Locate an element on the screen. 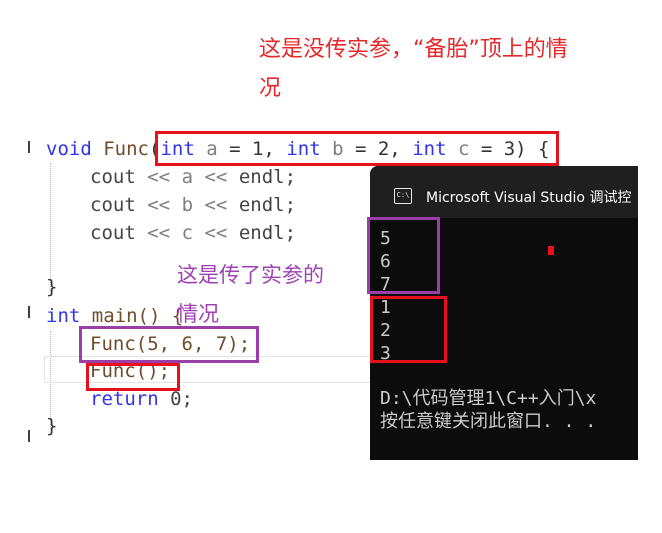 This screenshot has width=662, height=533. cursor-marker is located at coordinates (551, 250).